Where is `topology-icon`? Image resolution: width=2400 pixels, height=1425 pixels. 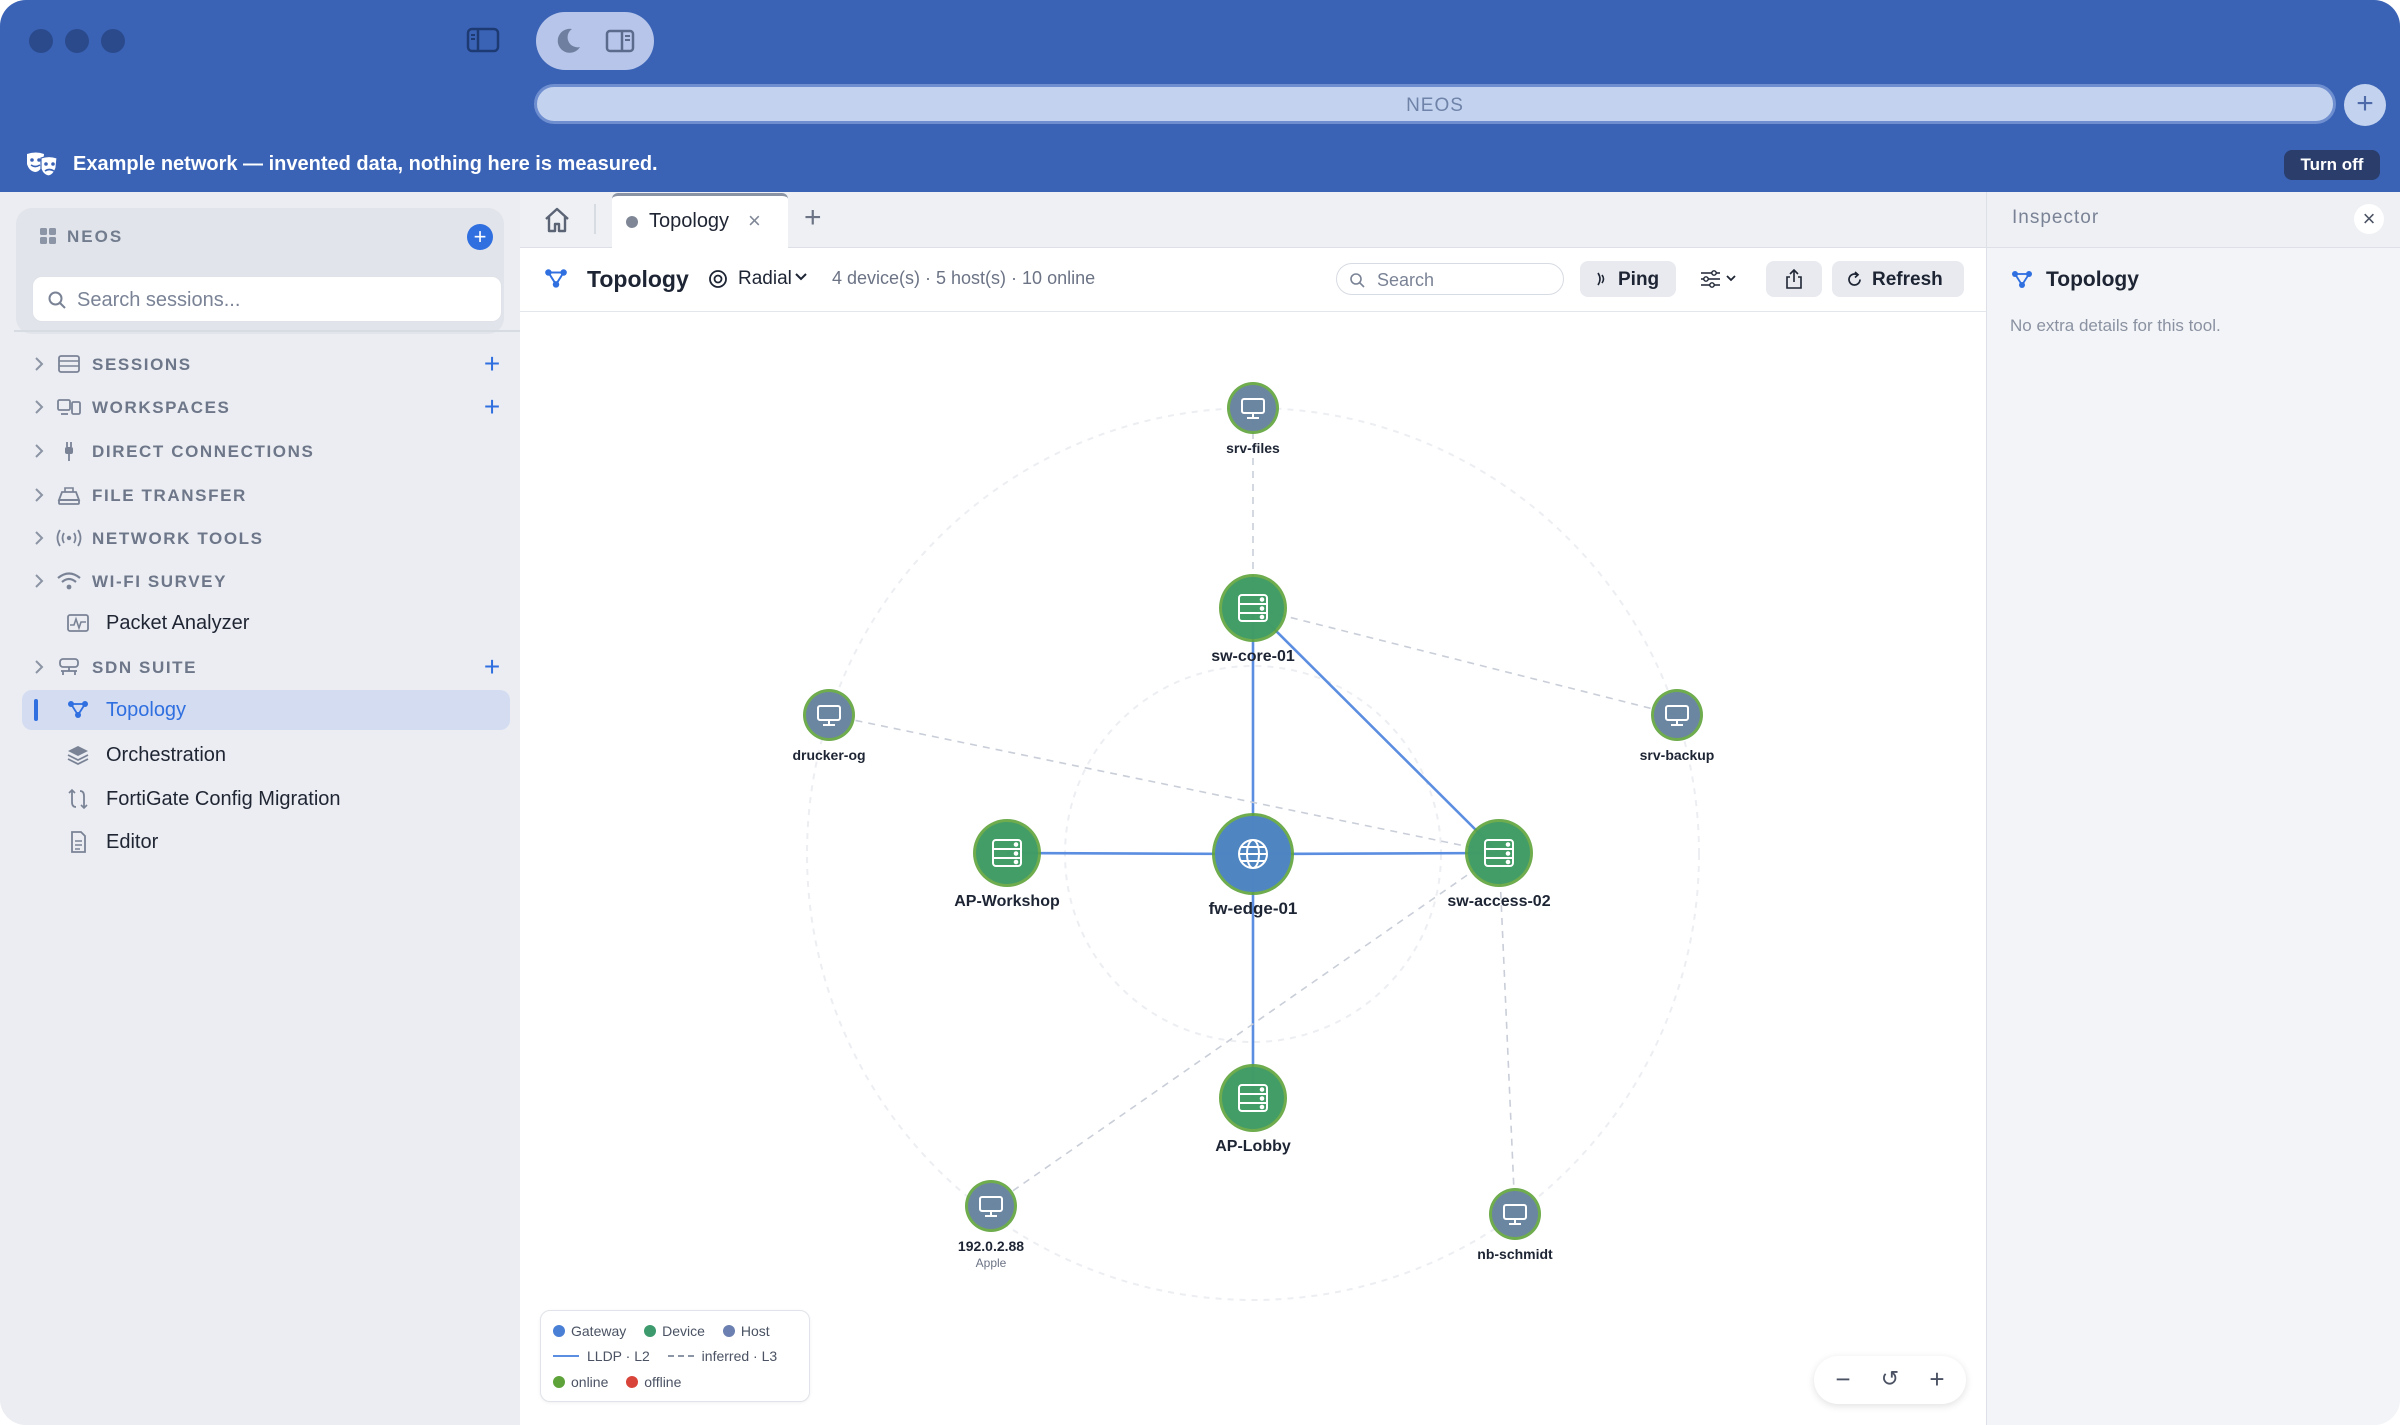
topology-icon is located at coordinates (78, 709).